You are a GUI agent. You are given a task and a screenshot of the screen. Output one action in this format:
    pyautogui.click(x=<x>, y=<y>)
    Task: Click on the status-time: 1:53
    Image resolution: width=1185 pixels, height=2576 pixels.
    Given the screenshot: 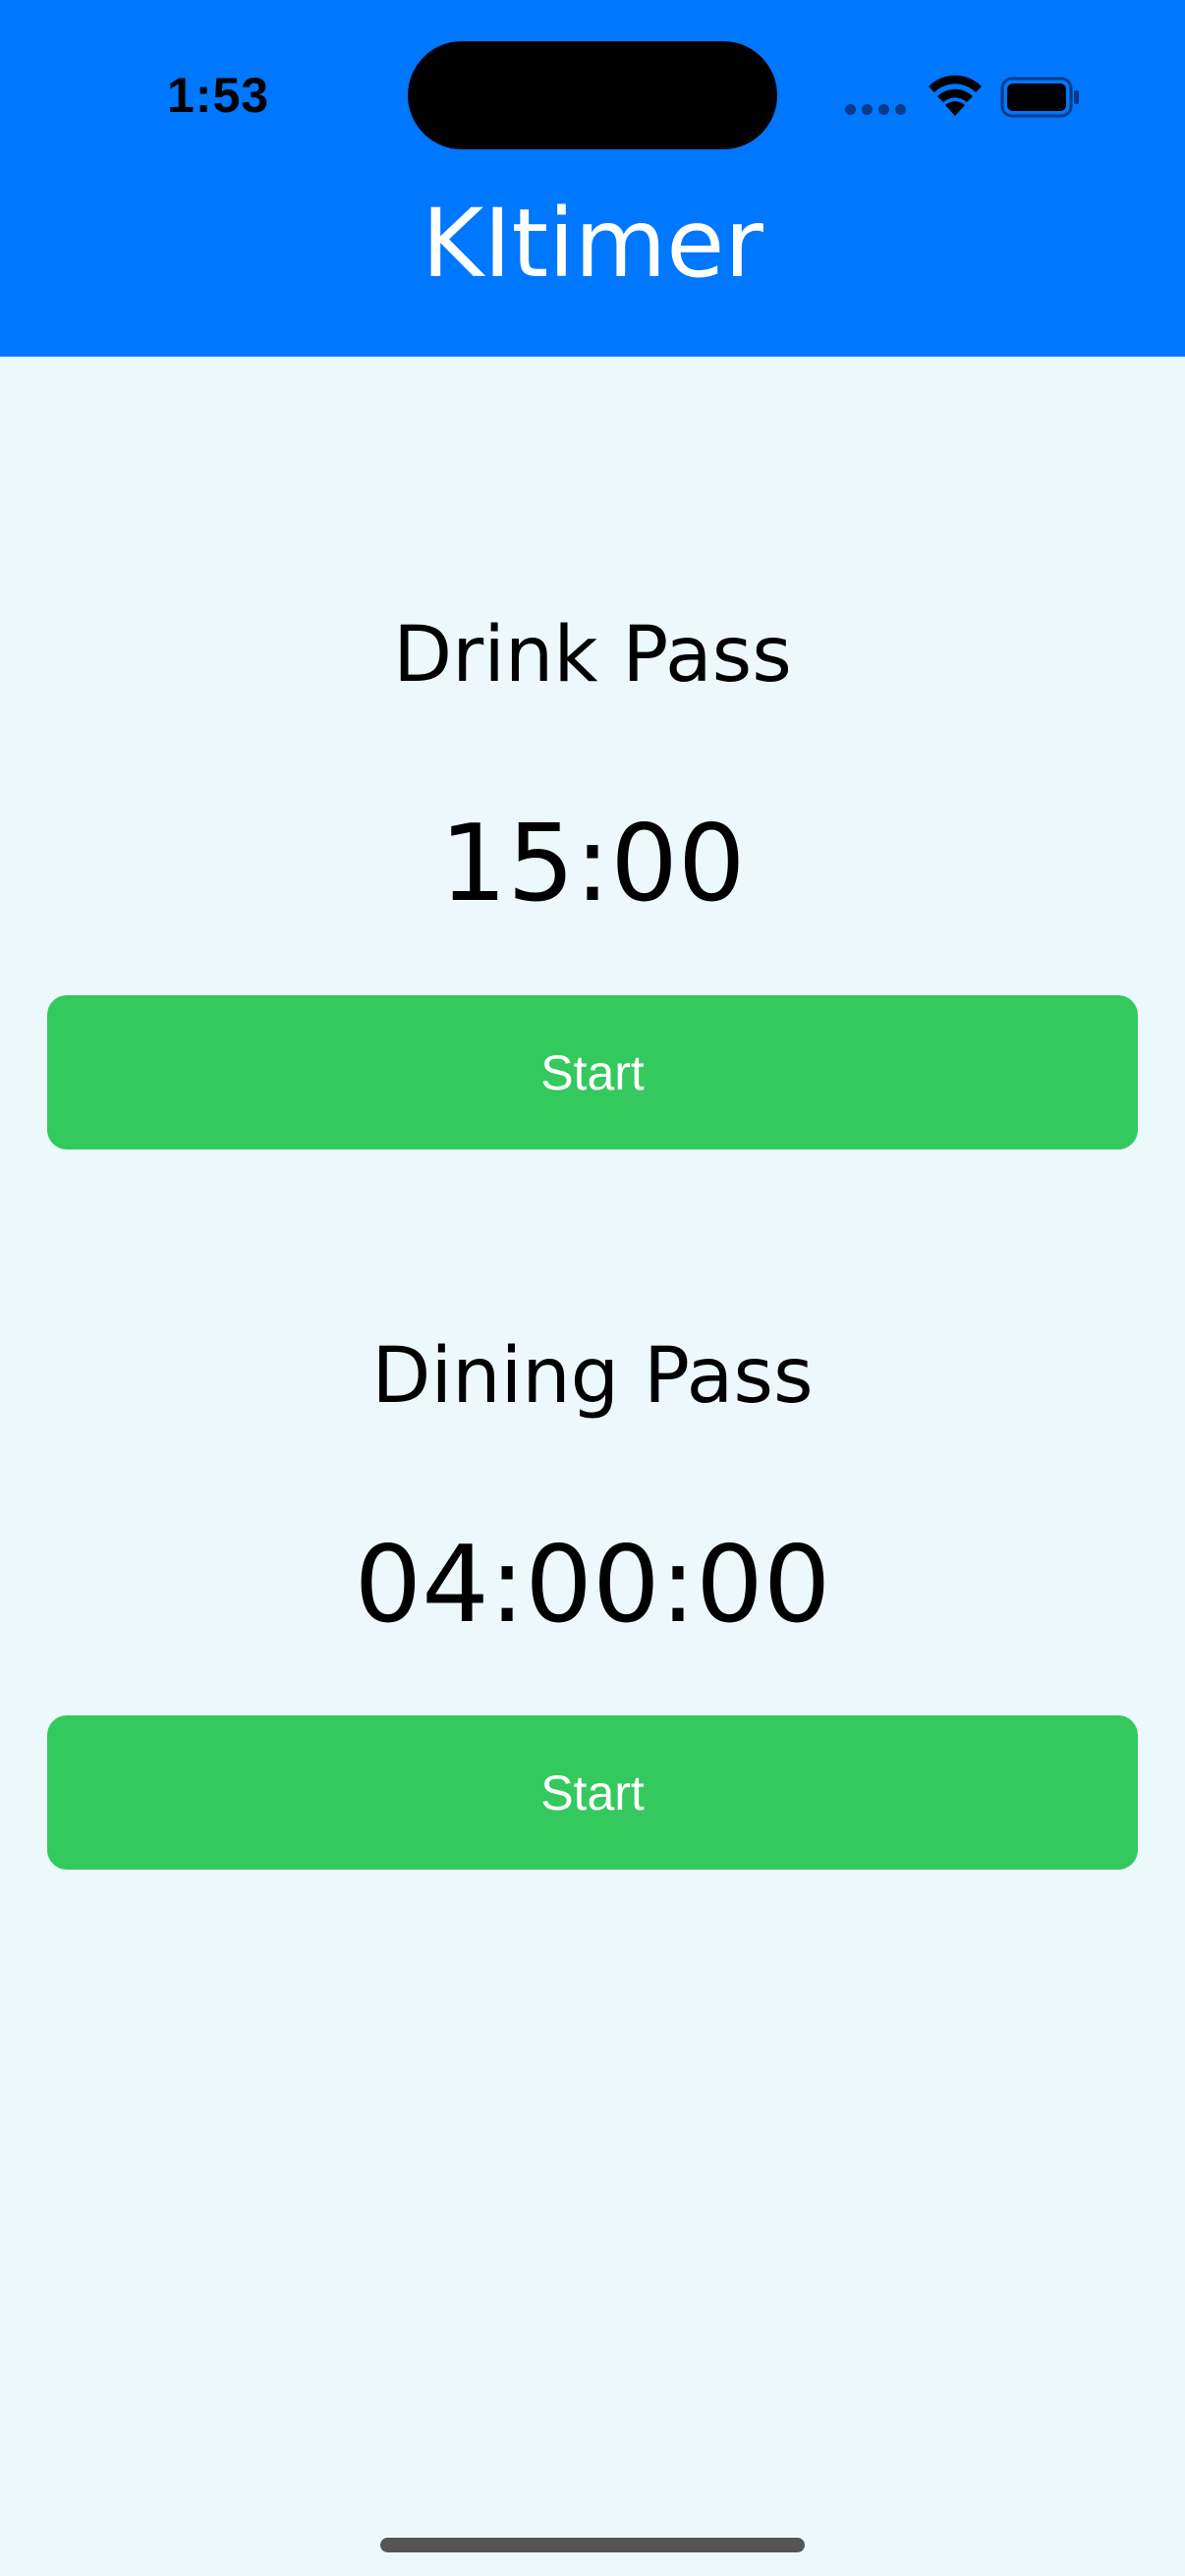 What is the action you would take?
    pyautogui.click(x=219, y=95)
    